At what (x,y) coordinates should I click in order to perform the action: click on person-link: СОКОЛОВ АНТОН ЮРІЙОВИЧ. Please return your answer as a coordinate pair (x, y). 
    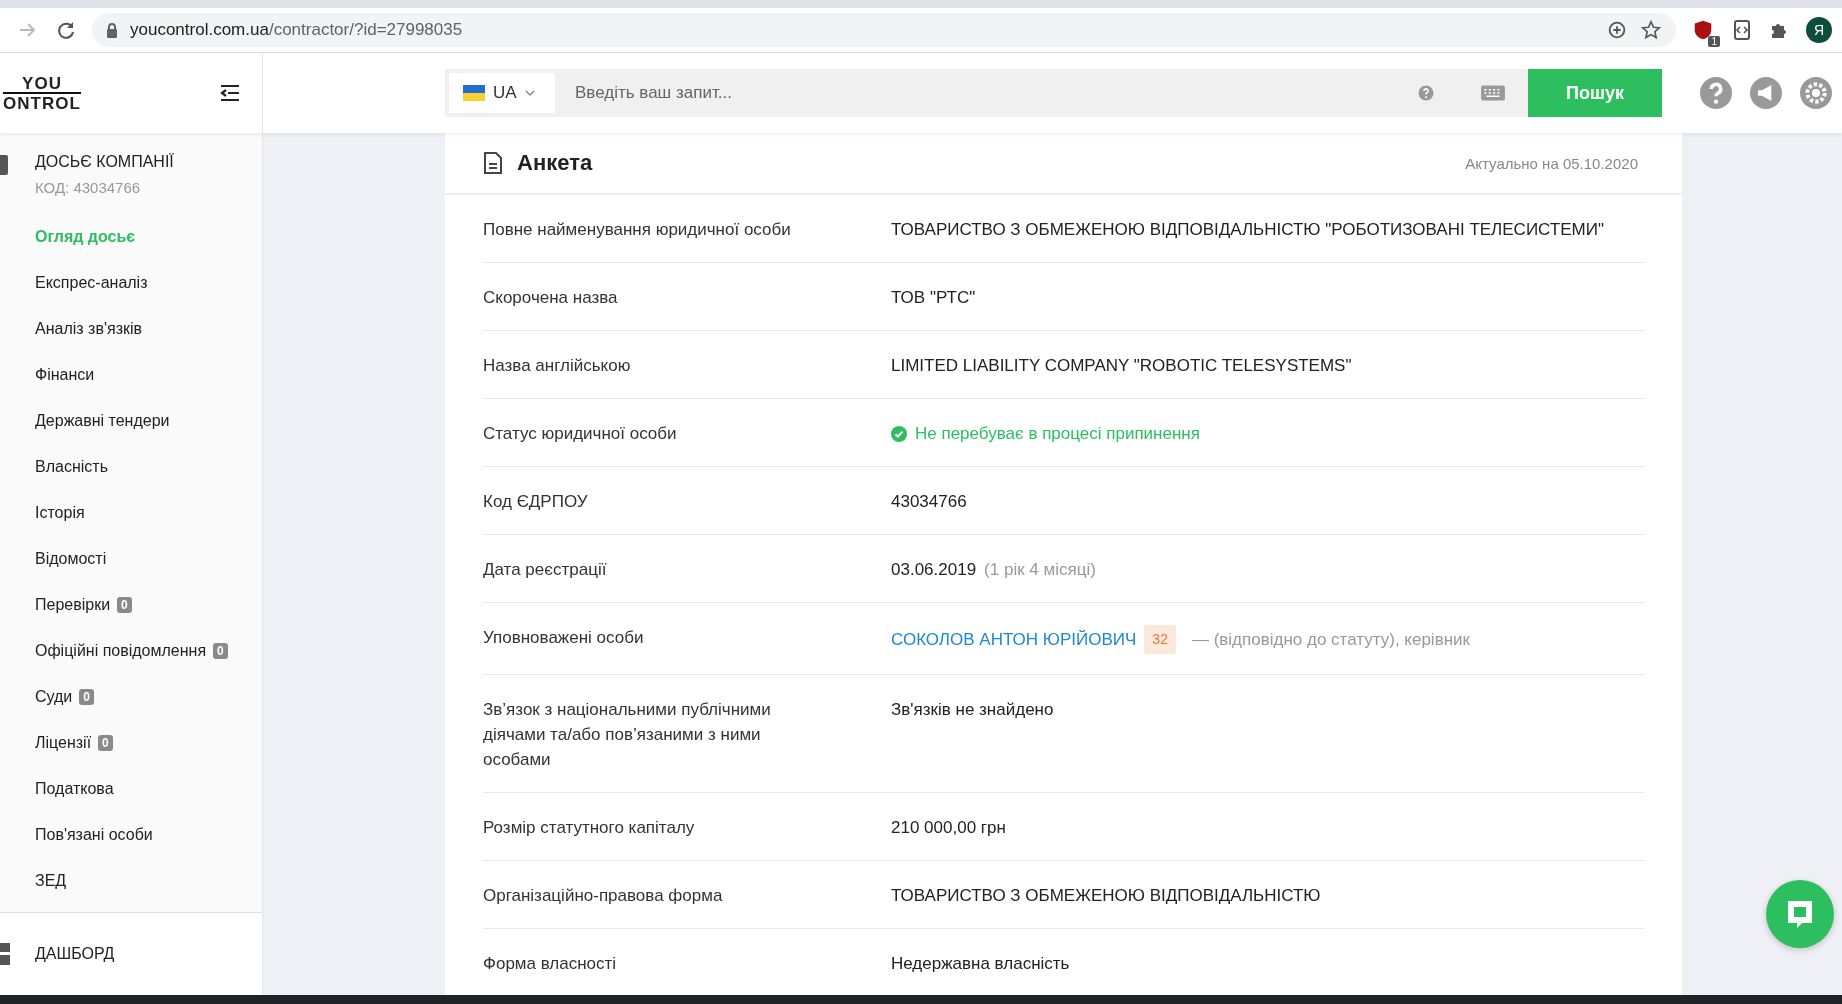
    Looking at the image, I should click on (1014, 639).